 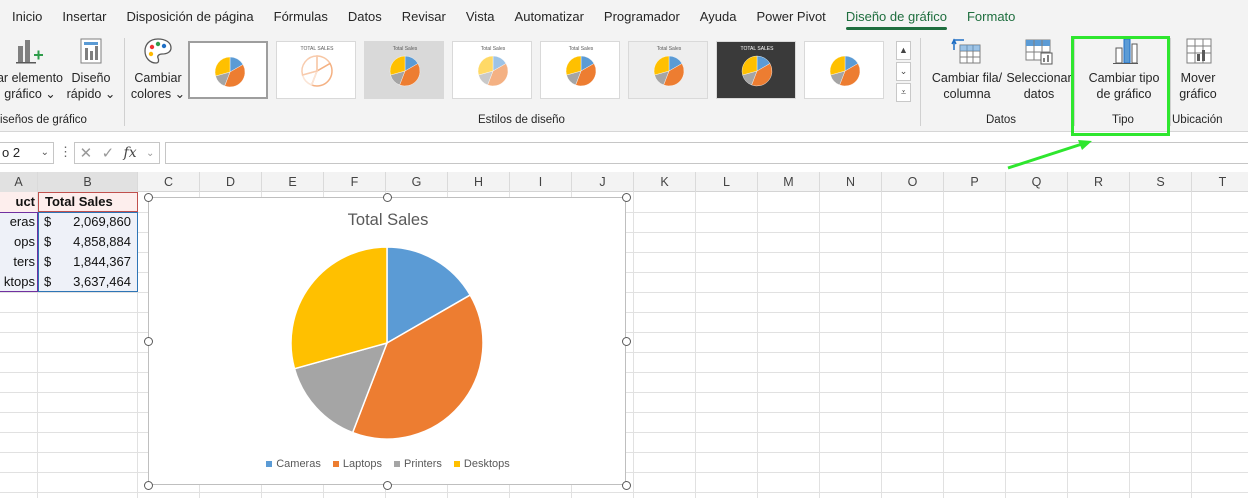 What do you see at coordinates (1198, 69) in the screenshot?
I see `move-chart-button: Mover gráfico` at bounding box center [1198, 69].